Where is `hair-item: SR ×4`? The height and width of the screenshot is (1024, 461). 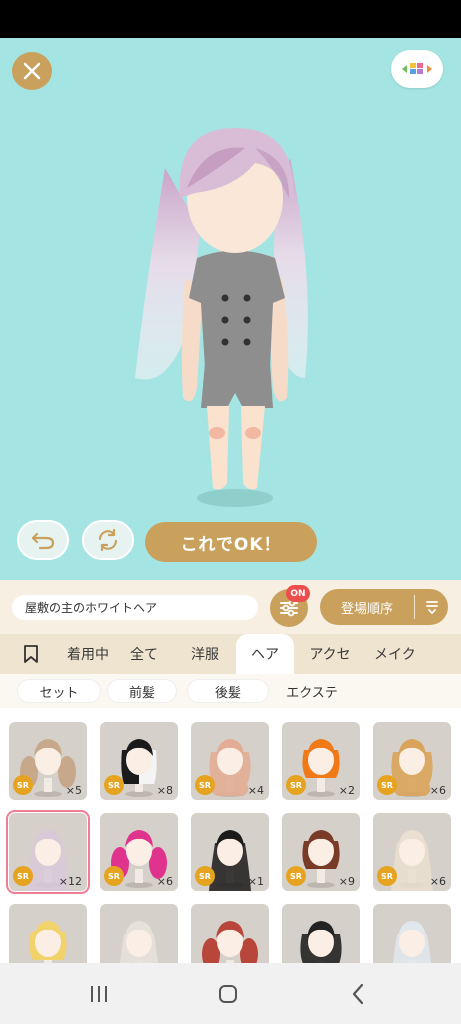 hair-item: SR ×4 is located at coordinates (230, 761).